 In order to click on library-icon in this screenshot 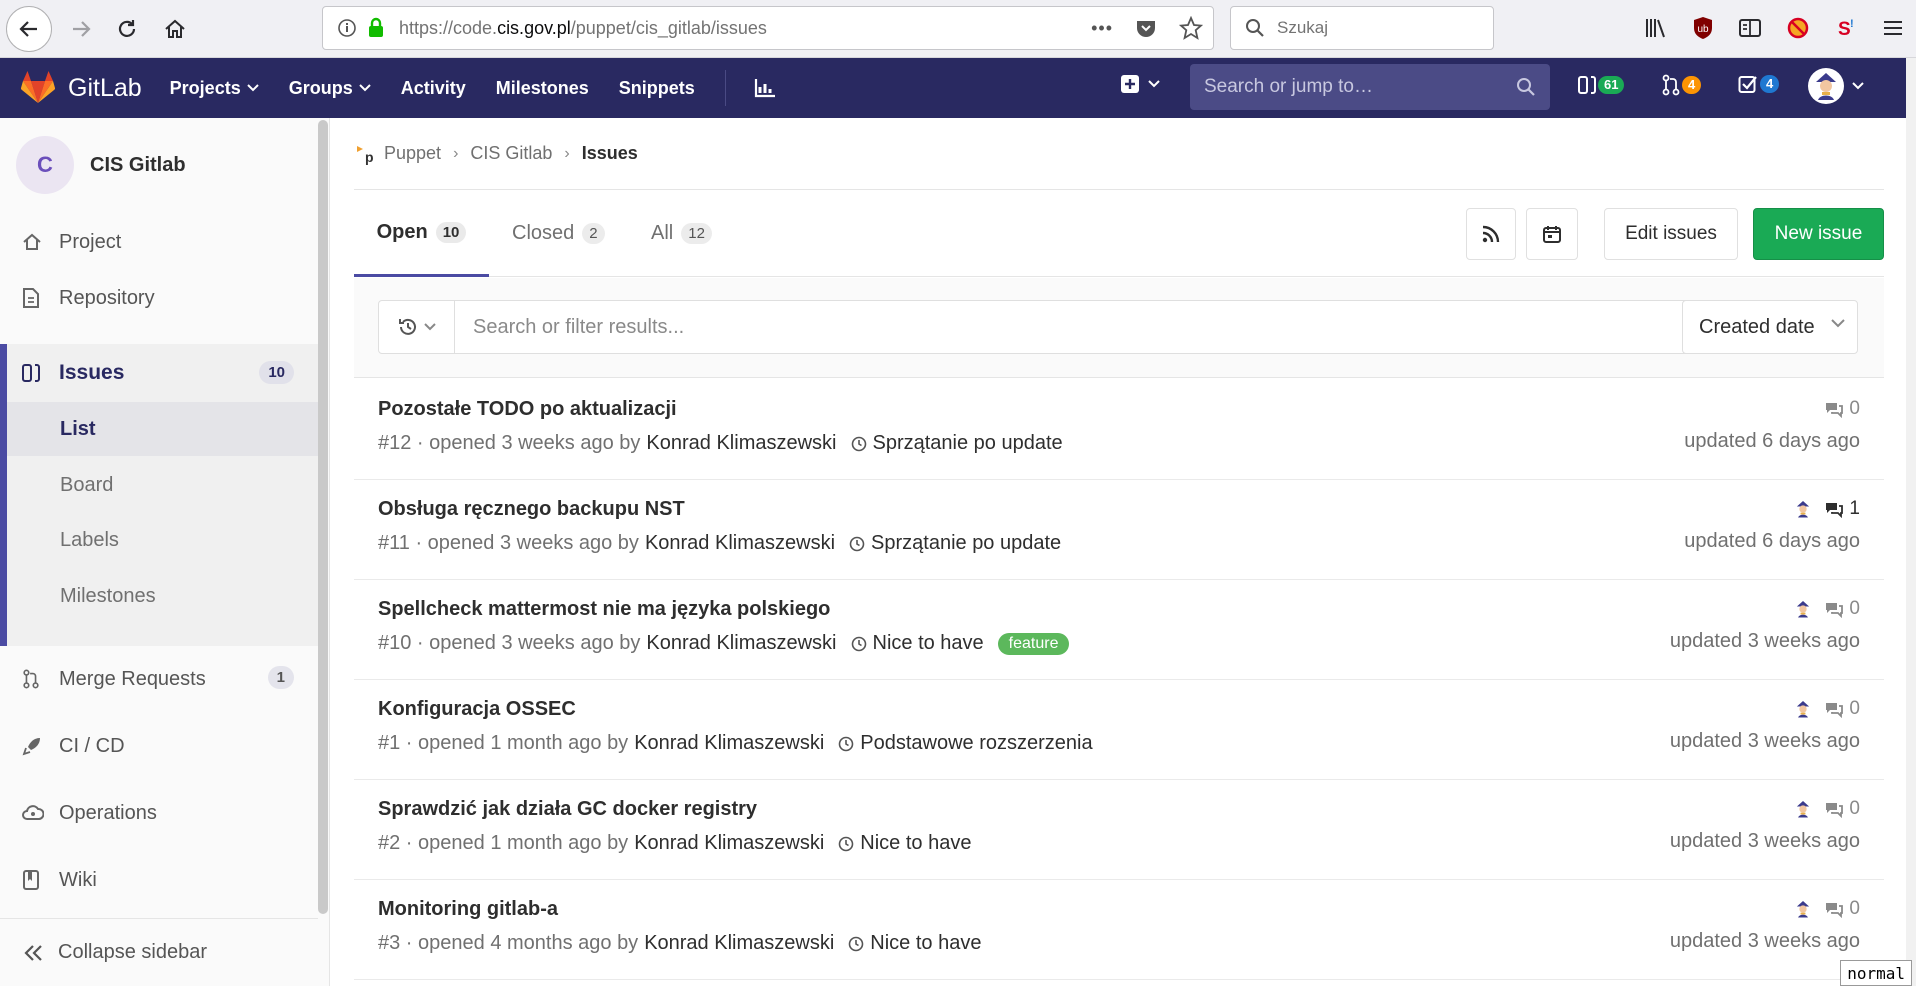, I will do `click(1656, 28)`.